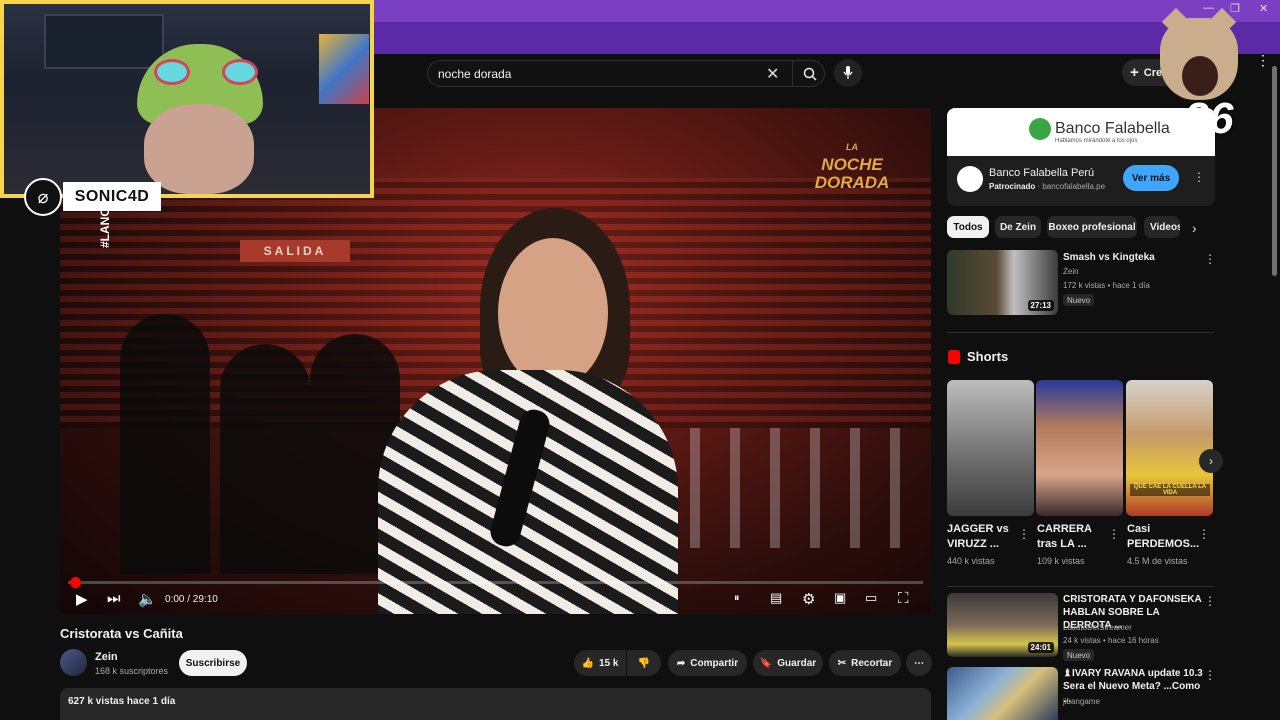 The width and height of the screenshot is (1280, 720). What do you see at coordinates (1263, 60) in the screenshot?
I see `browser-menu-icon: ⋮` at bounding box center [1263, 60].